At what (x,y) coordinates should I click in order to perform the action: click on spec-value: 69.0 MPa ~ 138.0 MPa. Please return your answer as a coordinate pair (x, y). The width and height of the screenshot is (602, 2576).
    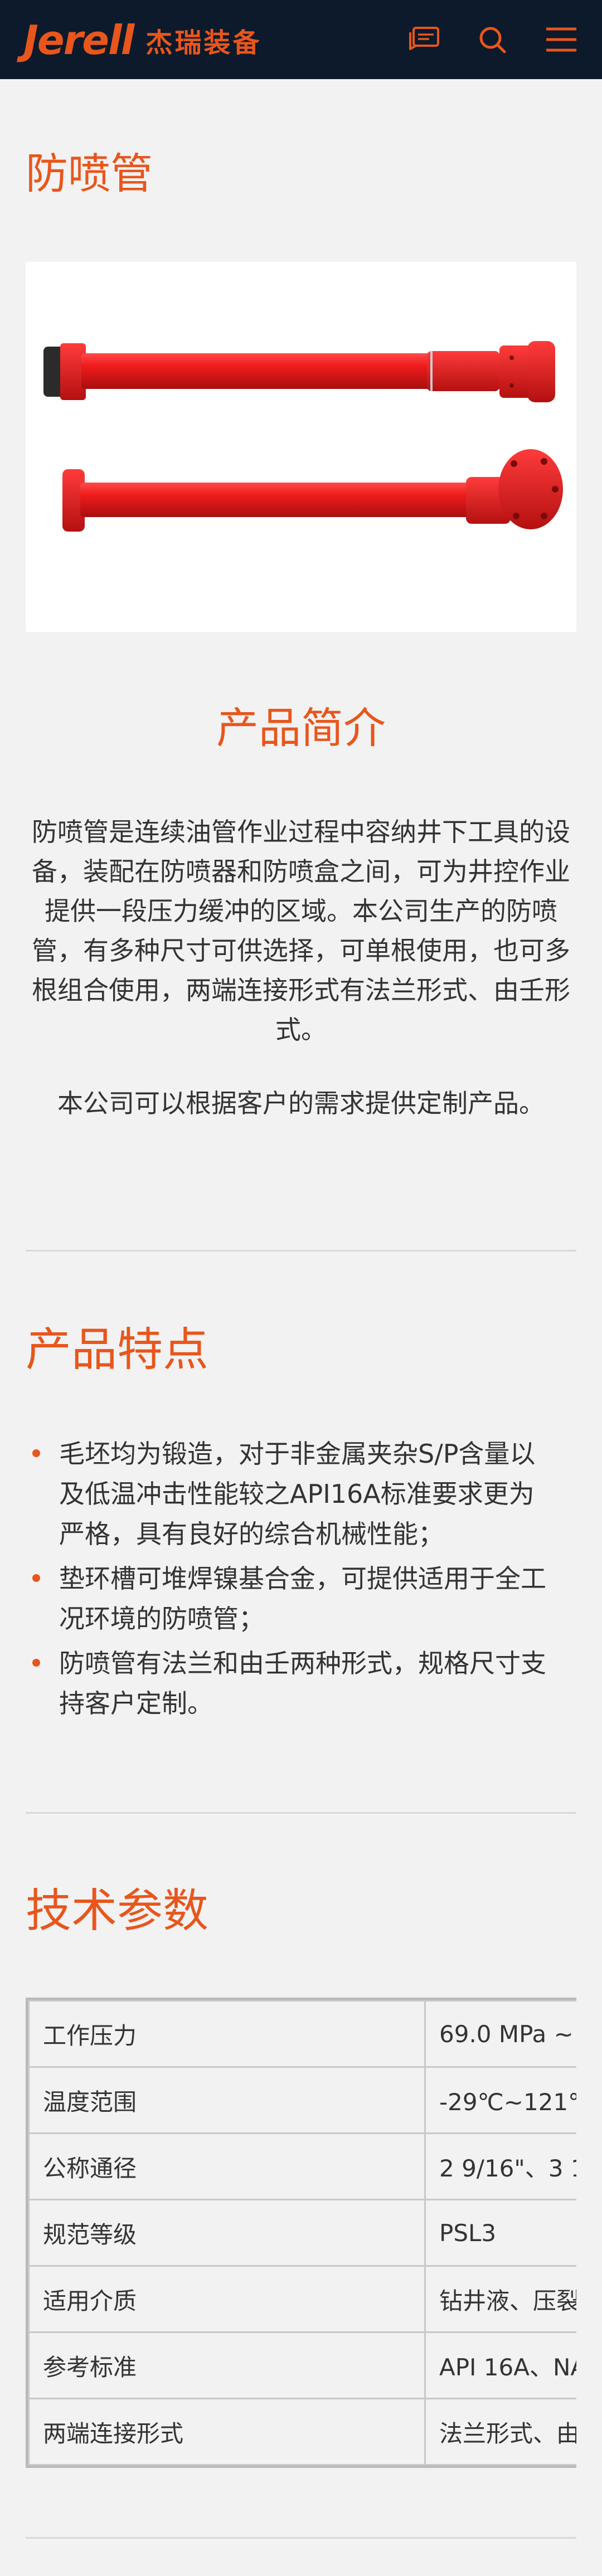
    Looking at the image, I should click on (500, 2034).